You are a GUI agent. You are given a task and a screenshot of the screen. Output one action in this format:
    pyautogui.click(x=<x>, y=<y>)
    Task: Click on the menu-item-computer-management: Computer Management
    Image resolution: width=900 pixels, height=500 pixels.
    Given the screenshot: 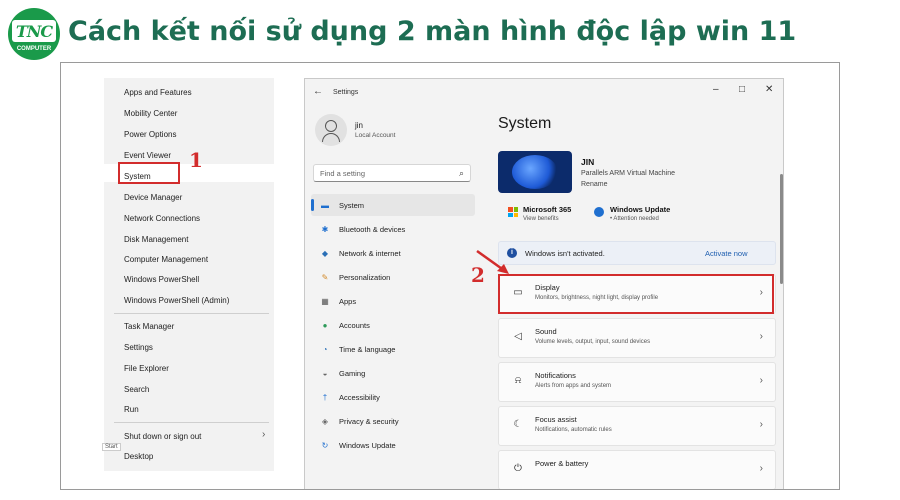 What is the action you would take?
    pyautogui.click(x=166, y=259)
    